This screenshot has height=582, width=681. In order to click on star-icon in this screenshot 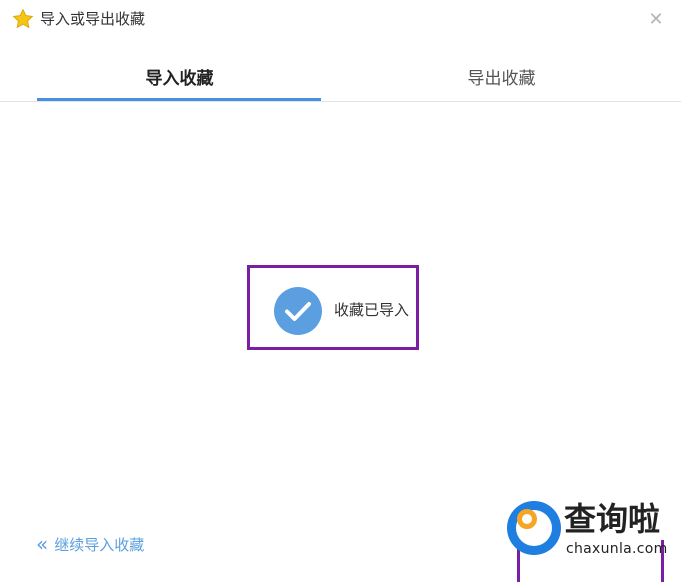, I will do `click(23, 19)`.